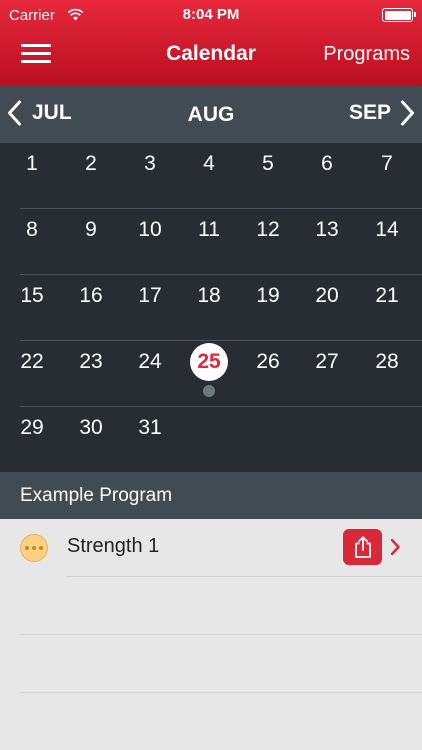 This screenshot has height=750, width=422. I want to click on calendar-day-number: 6, so click(327, 163).